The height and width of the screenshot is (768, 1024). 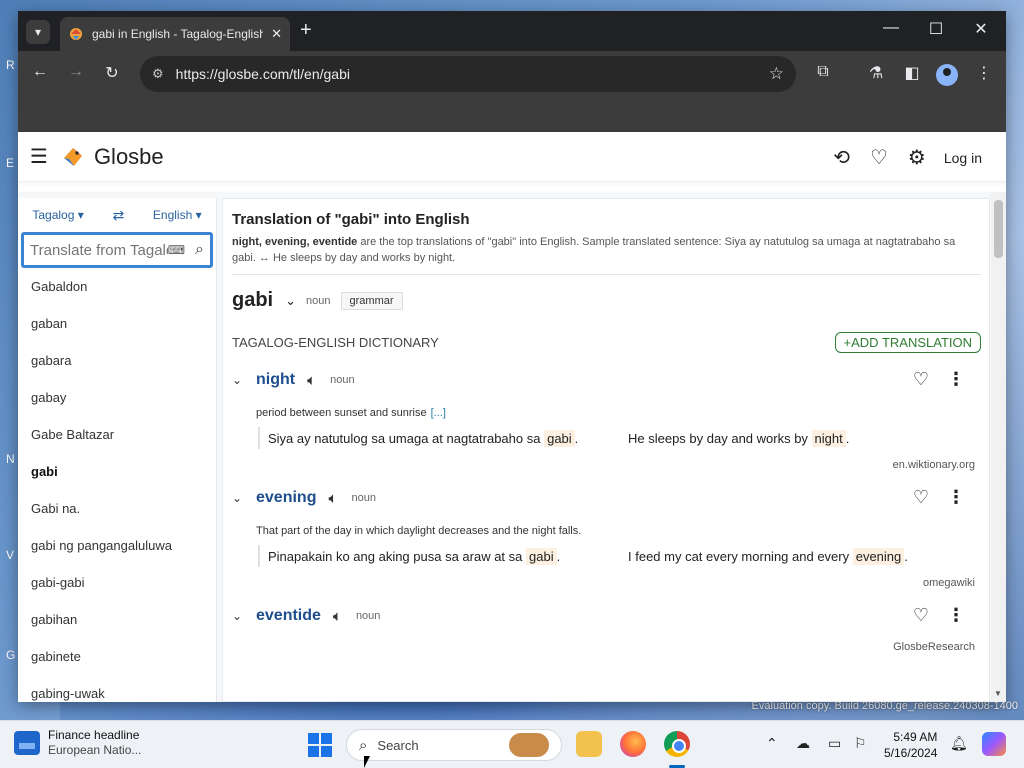 What do you see at coordinates (984, 73) in the screenshot?
I see `menu-kebab-icon: ⋮` at bounding box center [984, 73].